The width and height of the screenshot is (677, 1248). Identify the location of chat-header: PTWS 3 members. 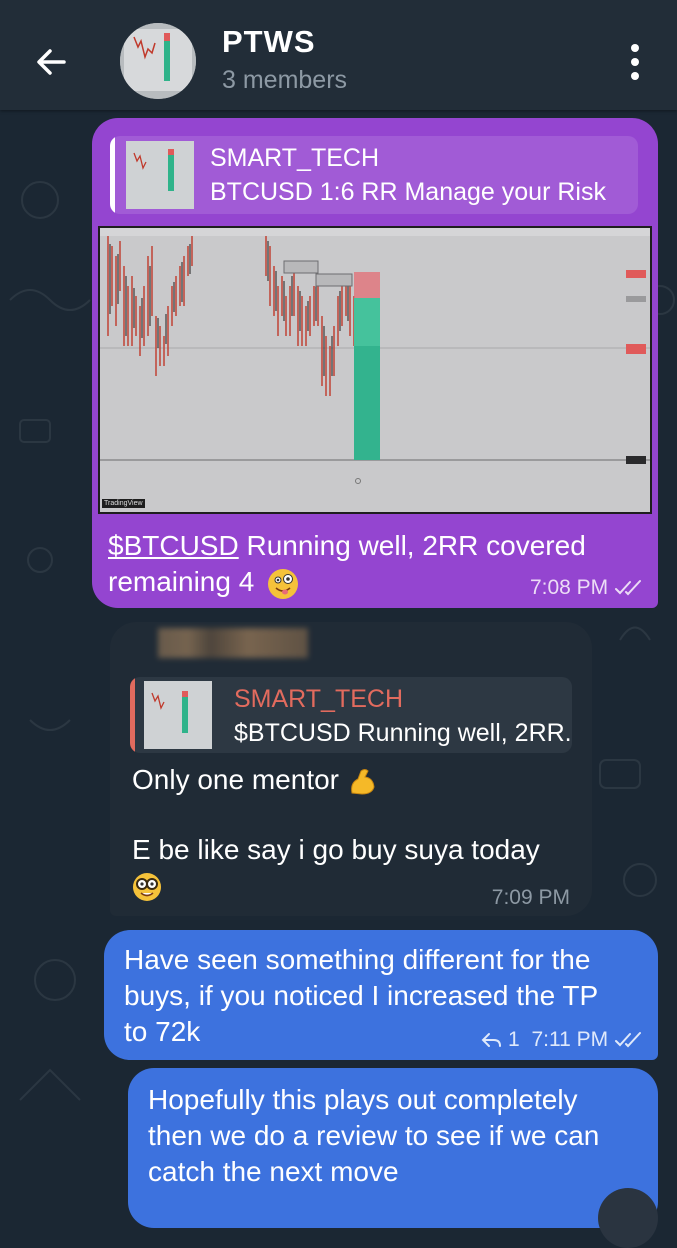
(338, 55).